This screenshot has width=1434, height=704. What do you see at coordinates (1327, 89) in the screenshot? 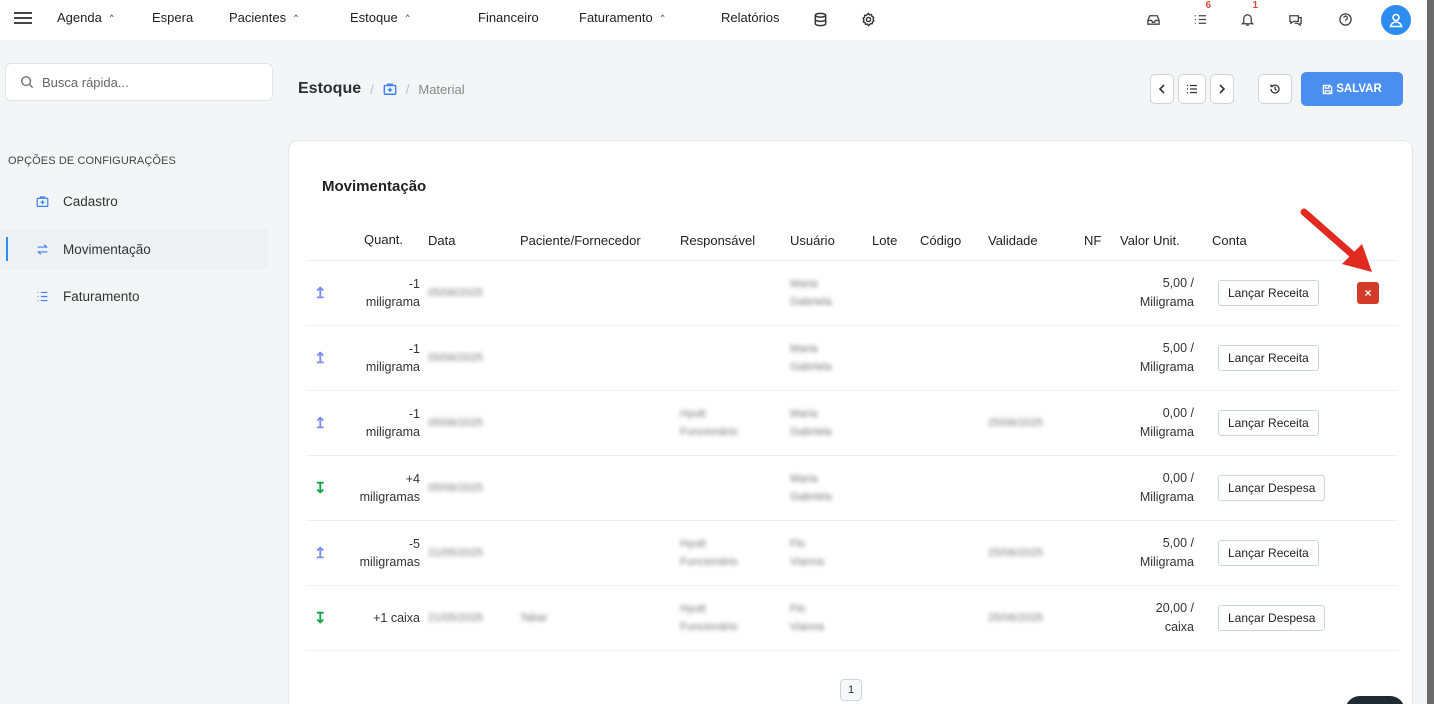
I see `floppy-disk-icon` at bounding box center [1327, 89].